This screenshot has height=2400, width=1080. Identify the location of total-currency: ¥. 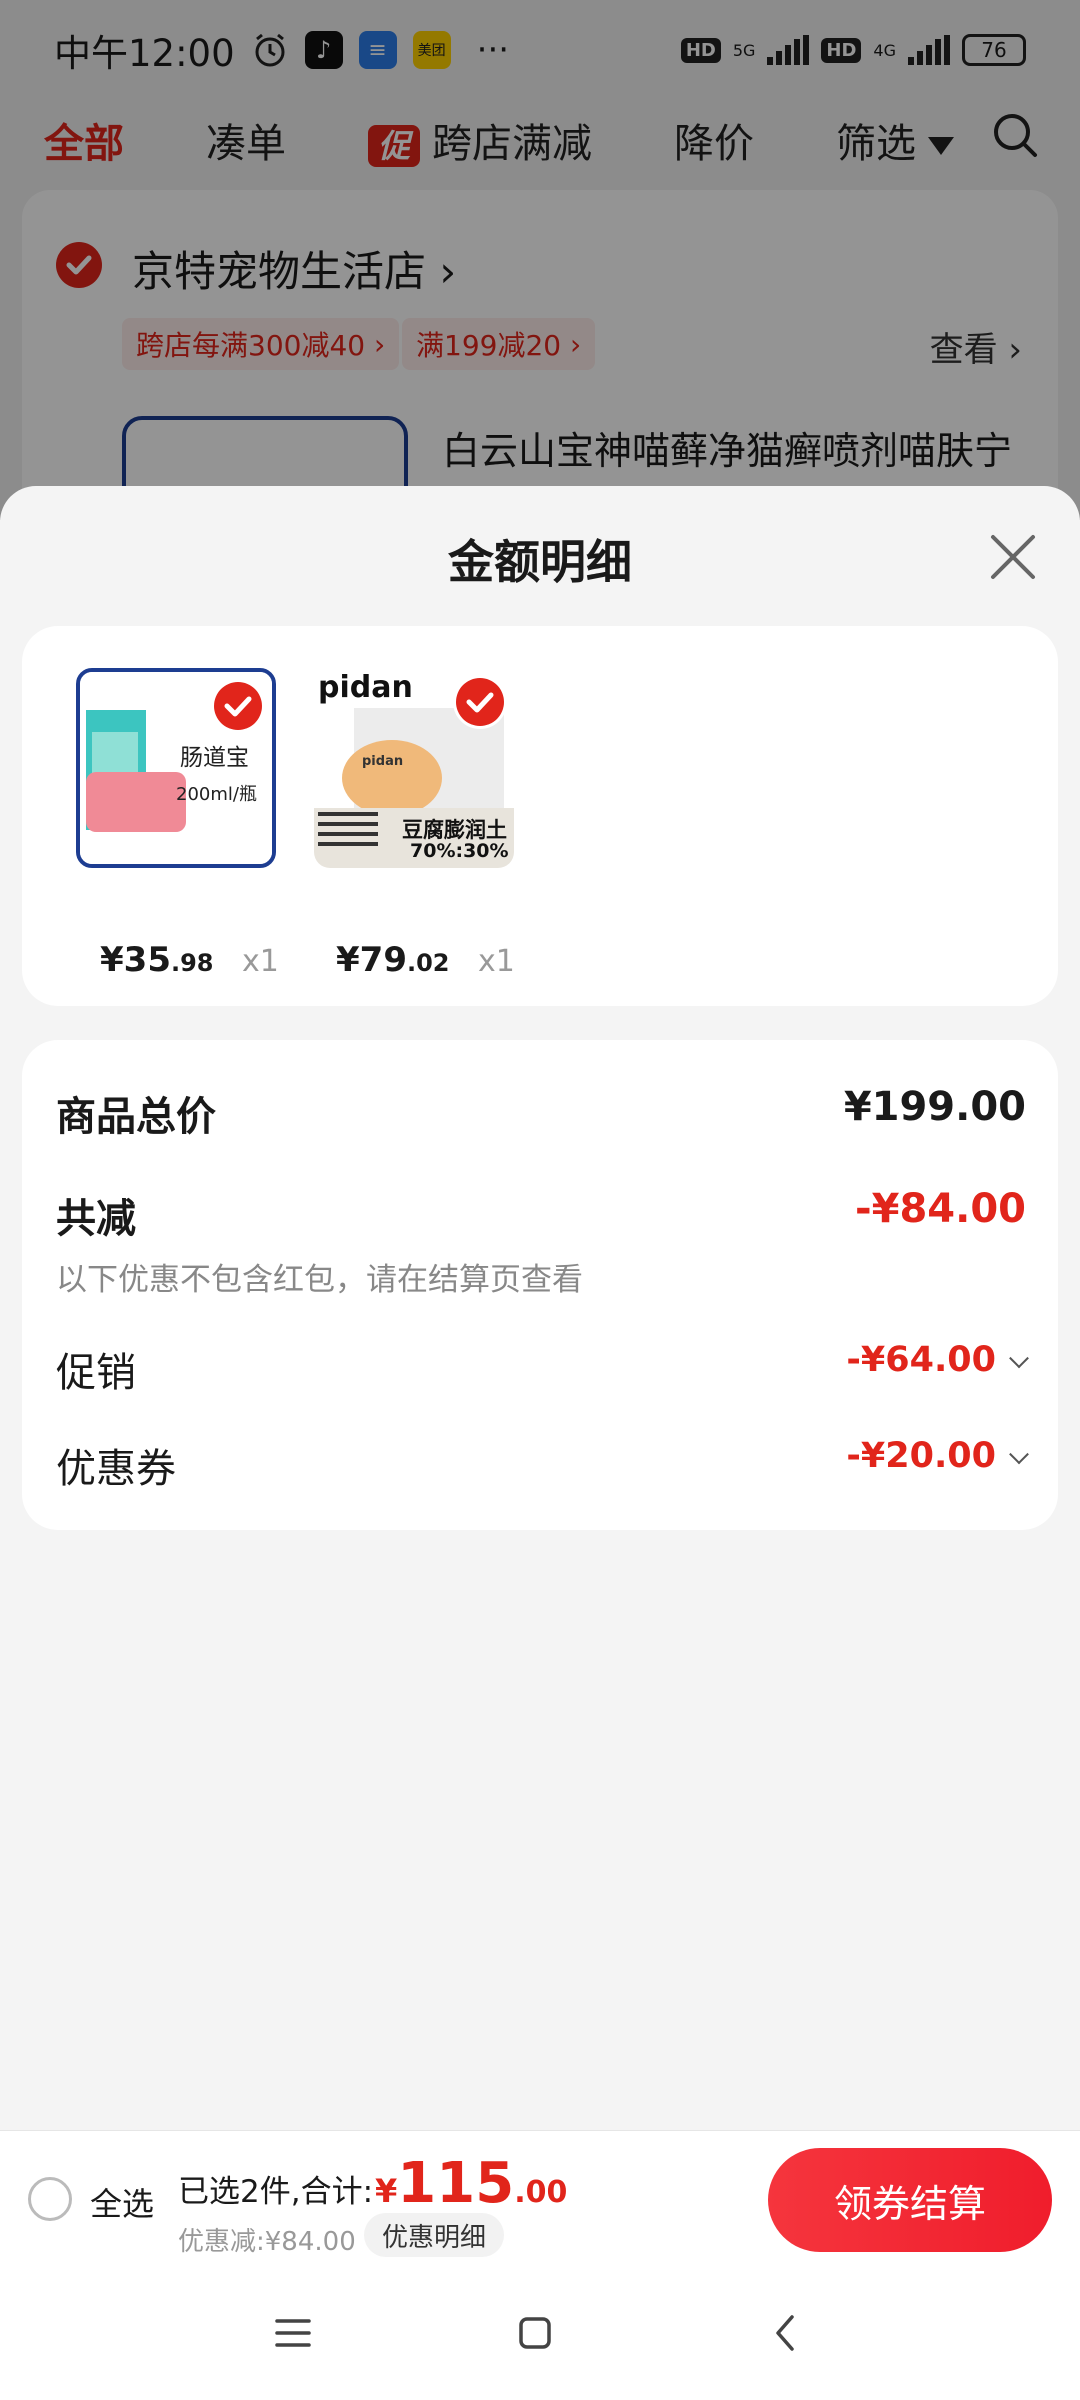
(386, 2191).